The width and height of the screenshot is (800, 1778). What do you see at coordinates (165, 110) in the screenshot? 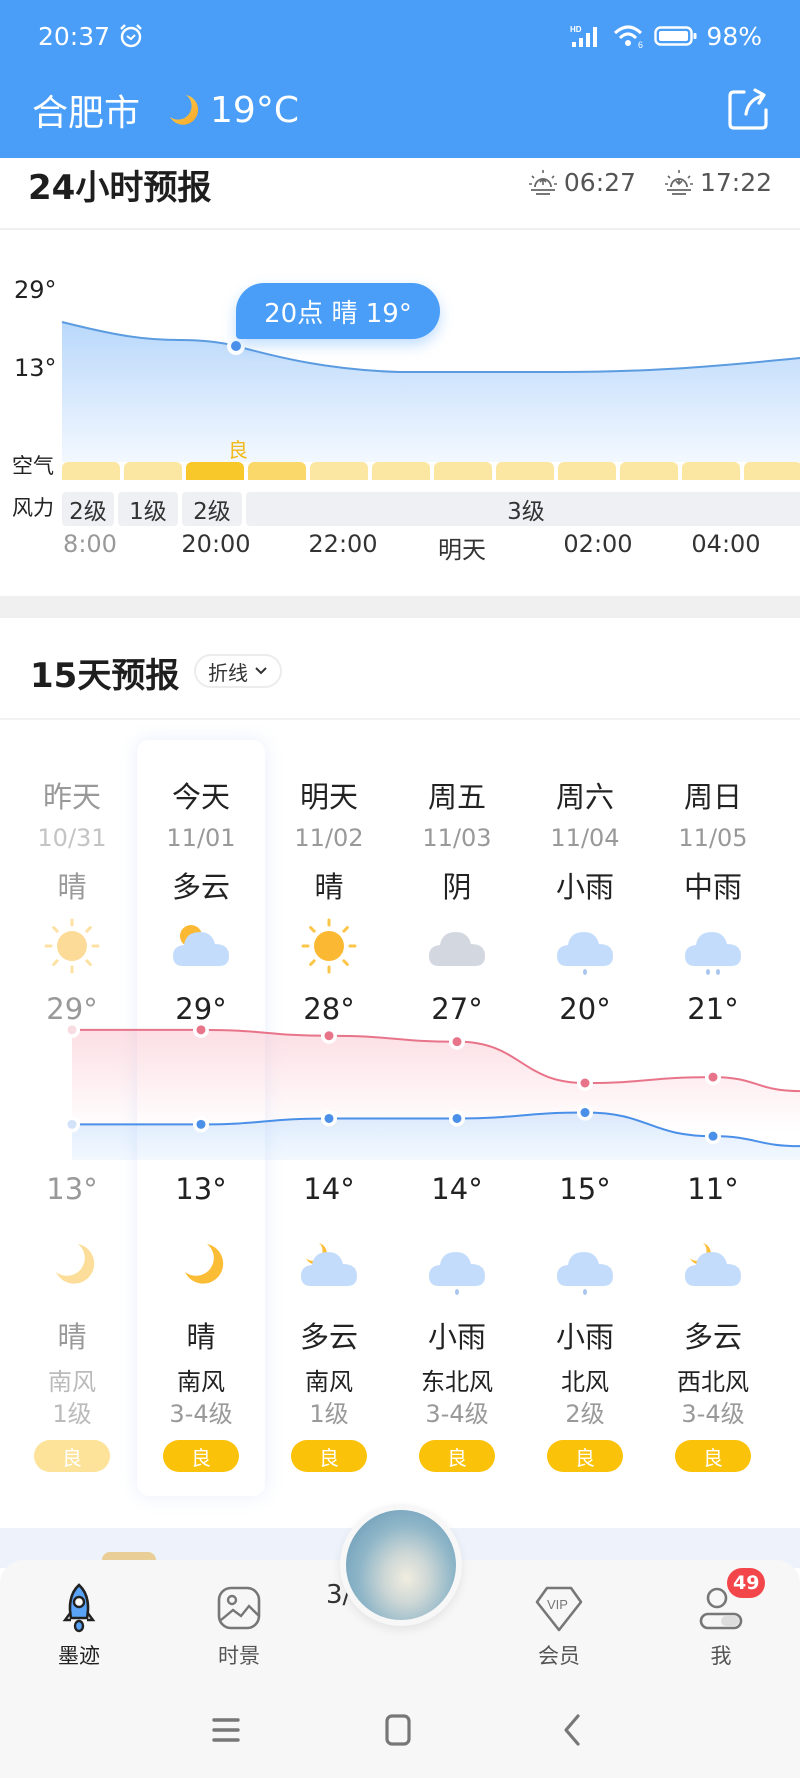
I see `location-row: 合肥市 19°C` at bounding box center [165, 110].